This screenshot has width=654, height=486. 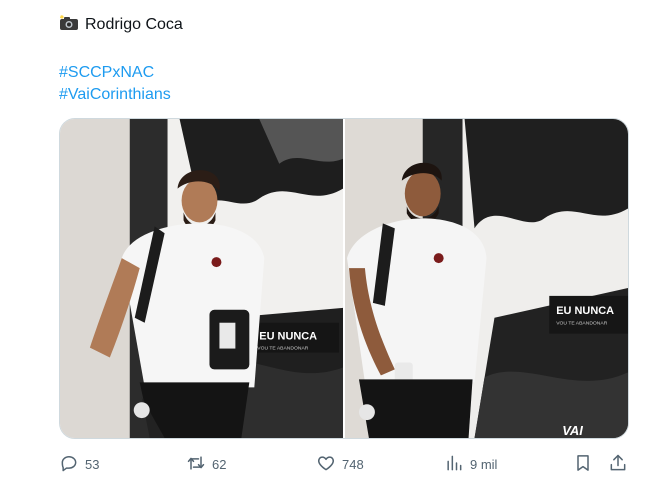 I want to click on share-icon, so click(x=618, y=464).